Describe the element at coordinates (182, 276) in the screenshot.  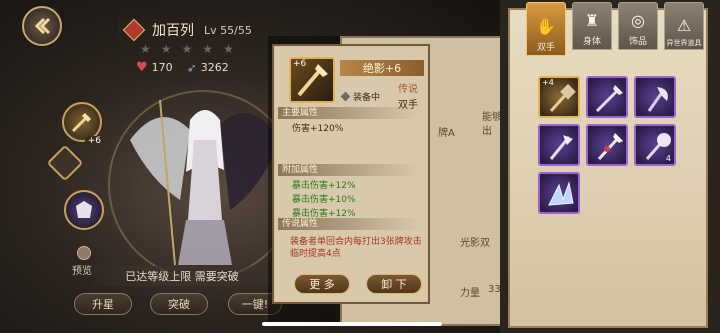
I see `level-limit-notice: 已达等级上限 需要突破` at that location.